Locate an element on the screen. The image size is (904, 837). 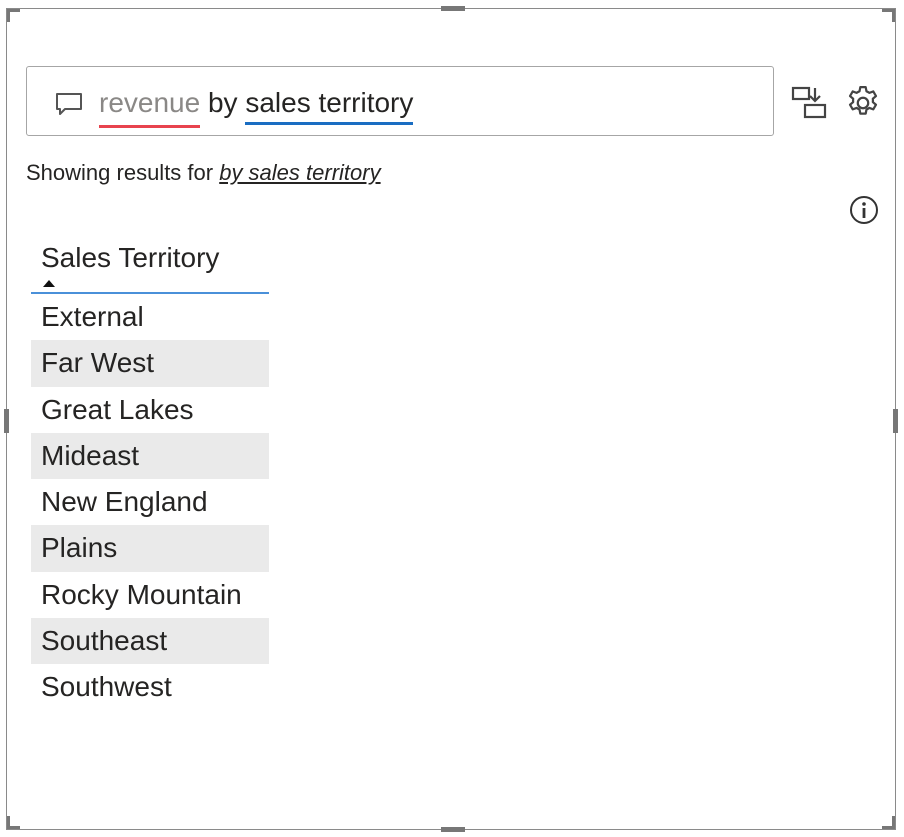
restated-question-link: by sales territory is located at coordinates (299, 172).